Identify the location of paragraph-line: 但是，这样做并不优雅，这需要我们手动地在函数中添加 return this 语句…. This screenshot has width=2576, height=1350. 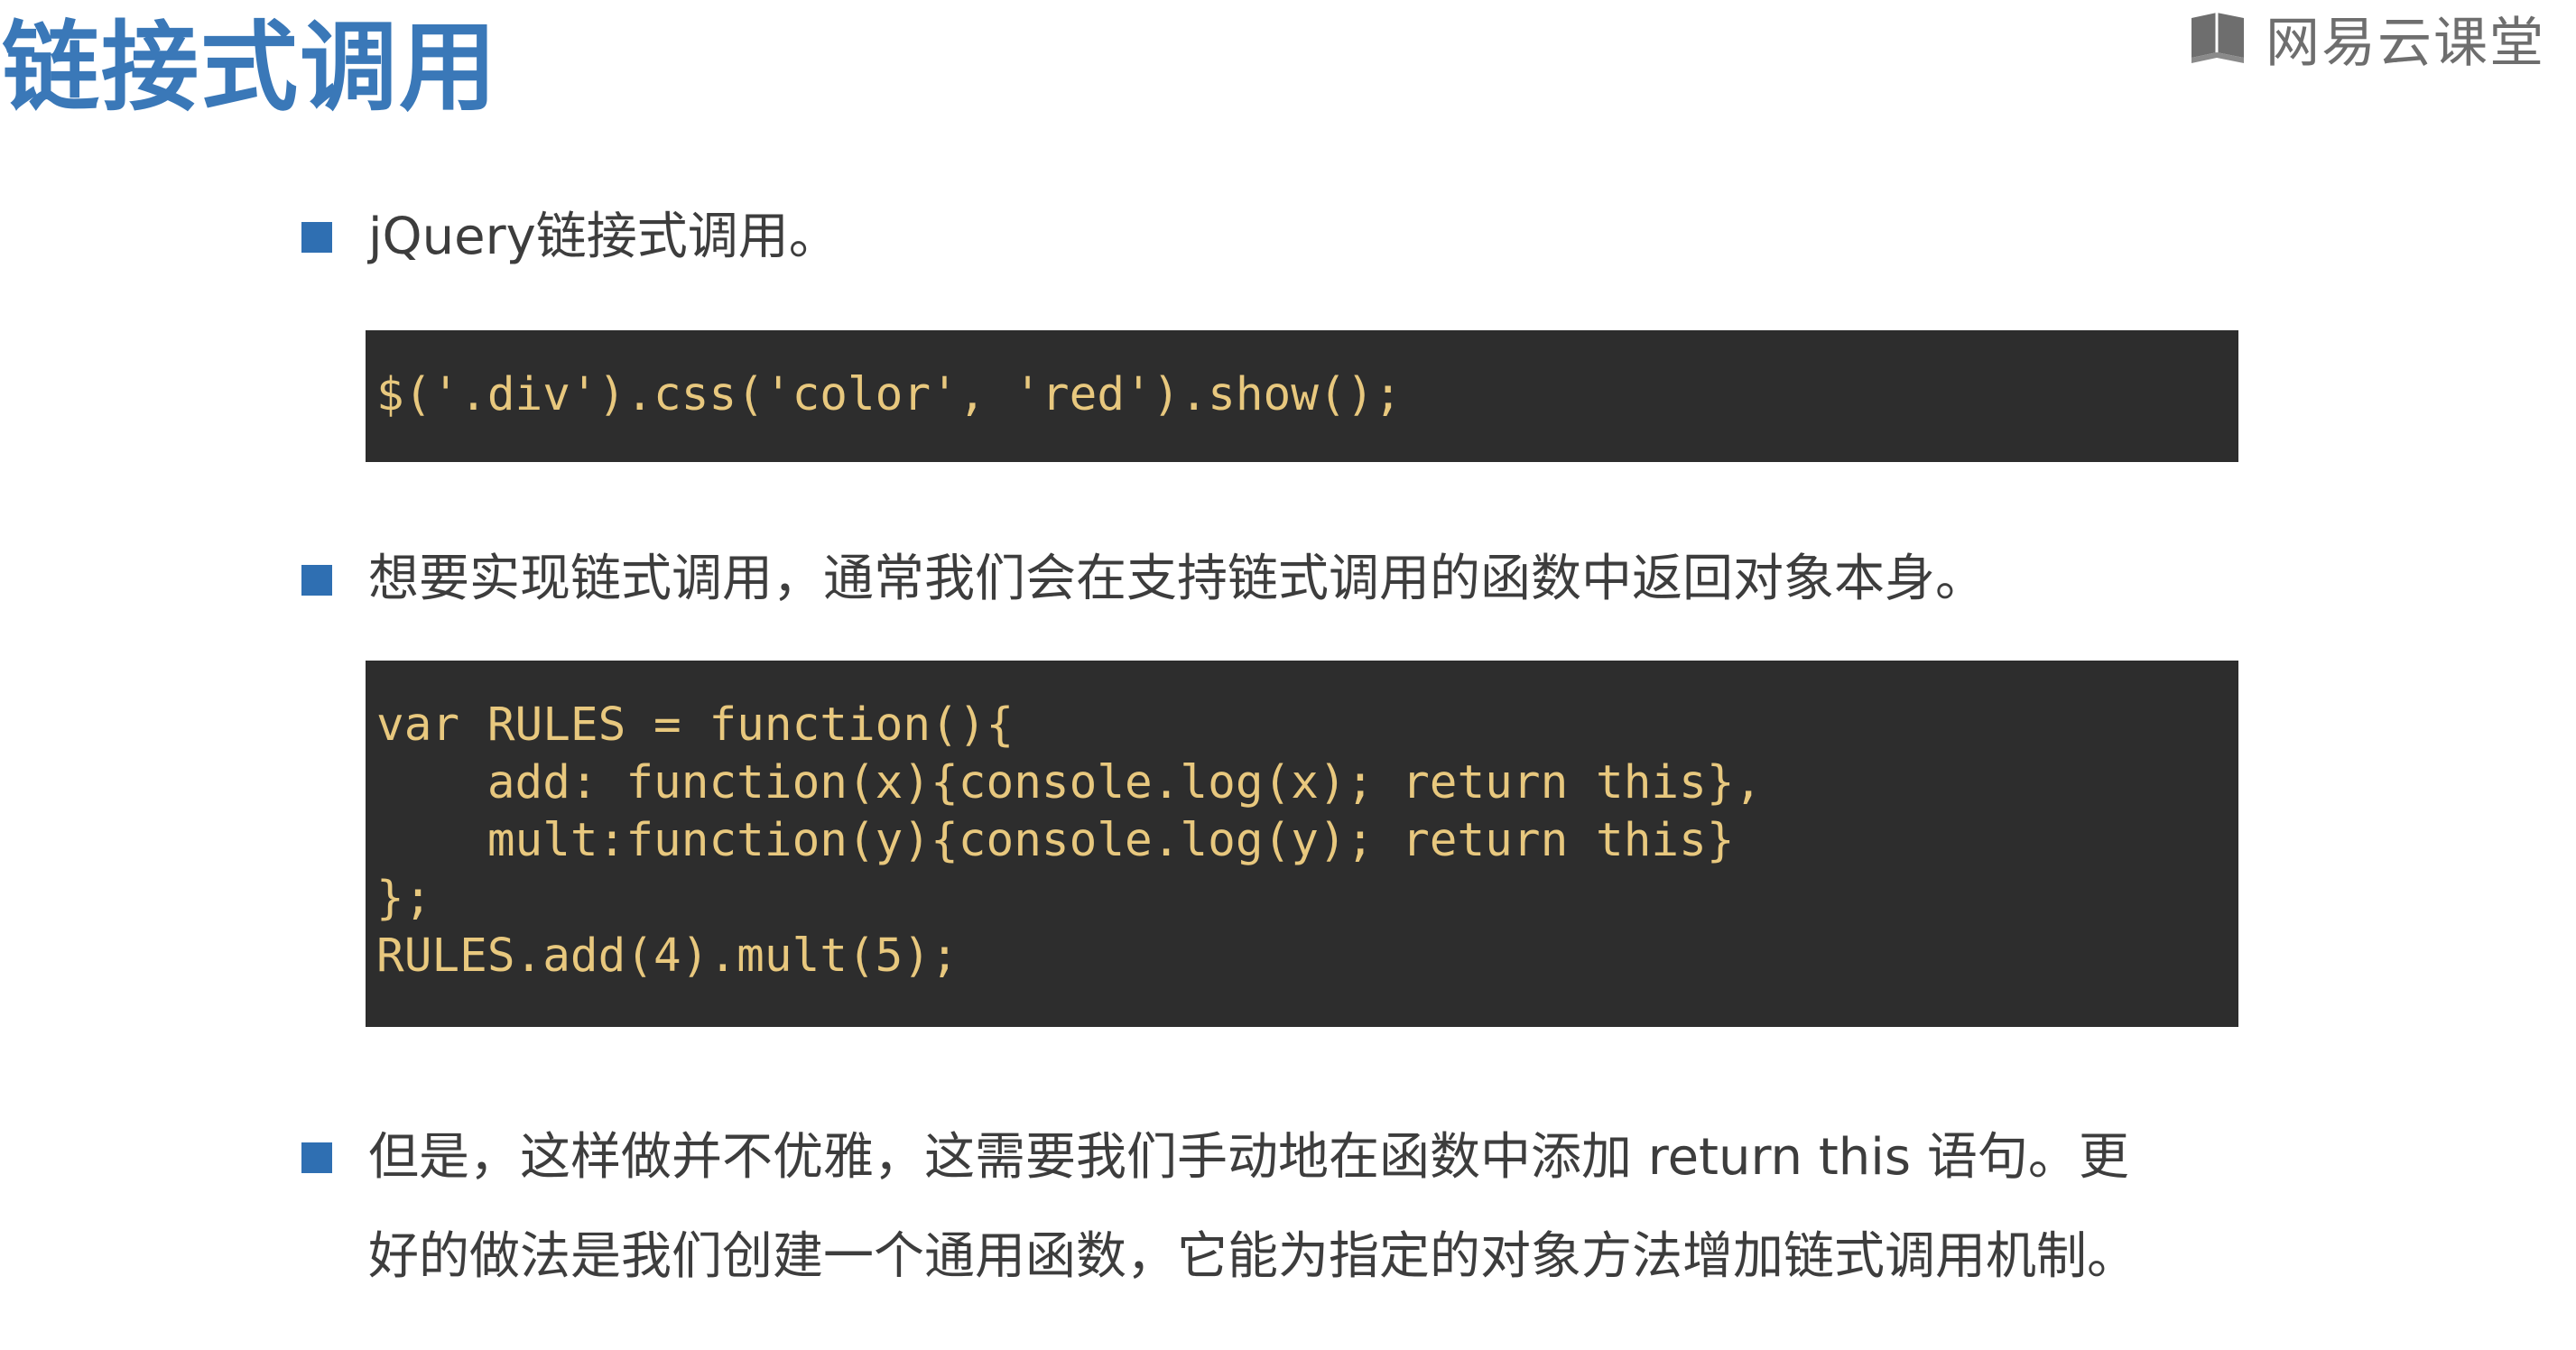
(1248, 1157).